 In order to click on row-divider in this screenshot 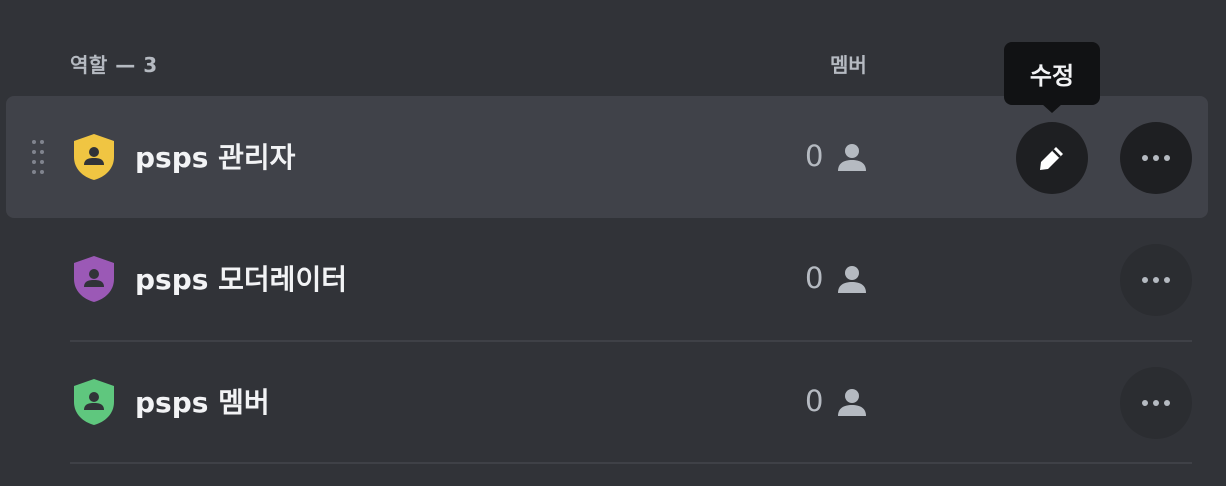, I will do `click(631, 463)`.